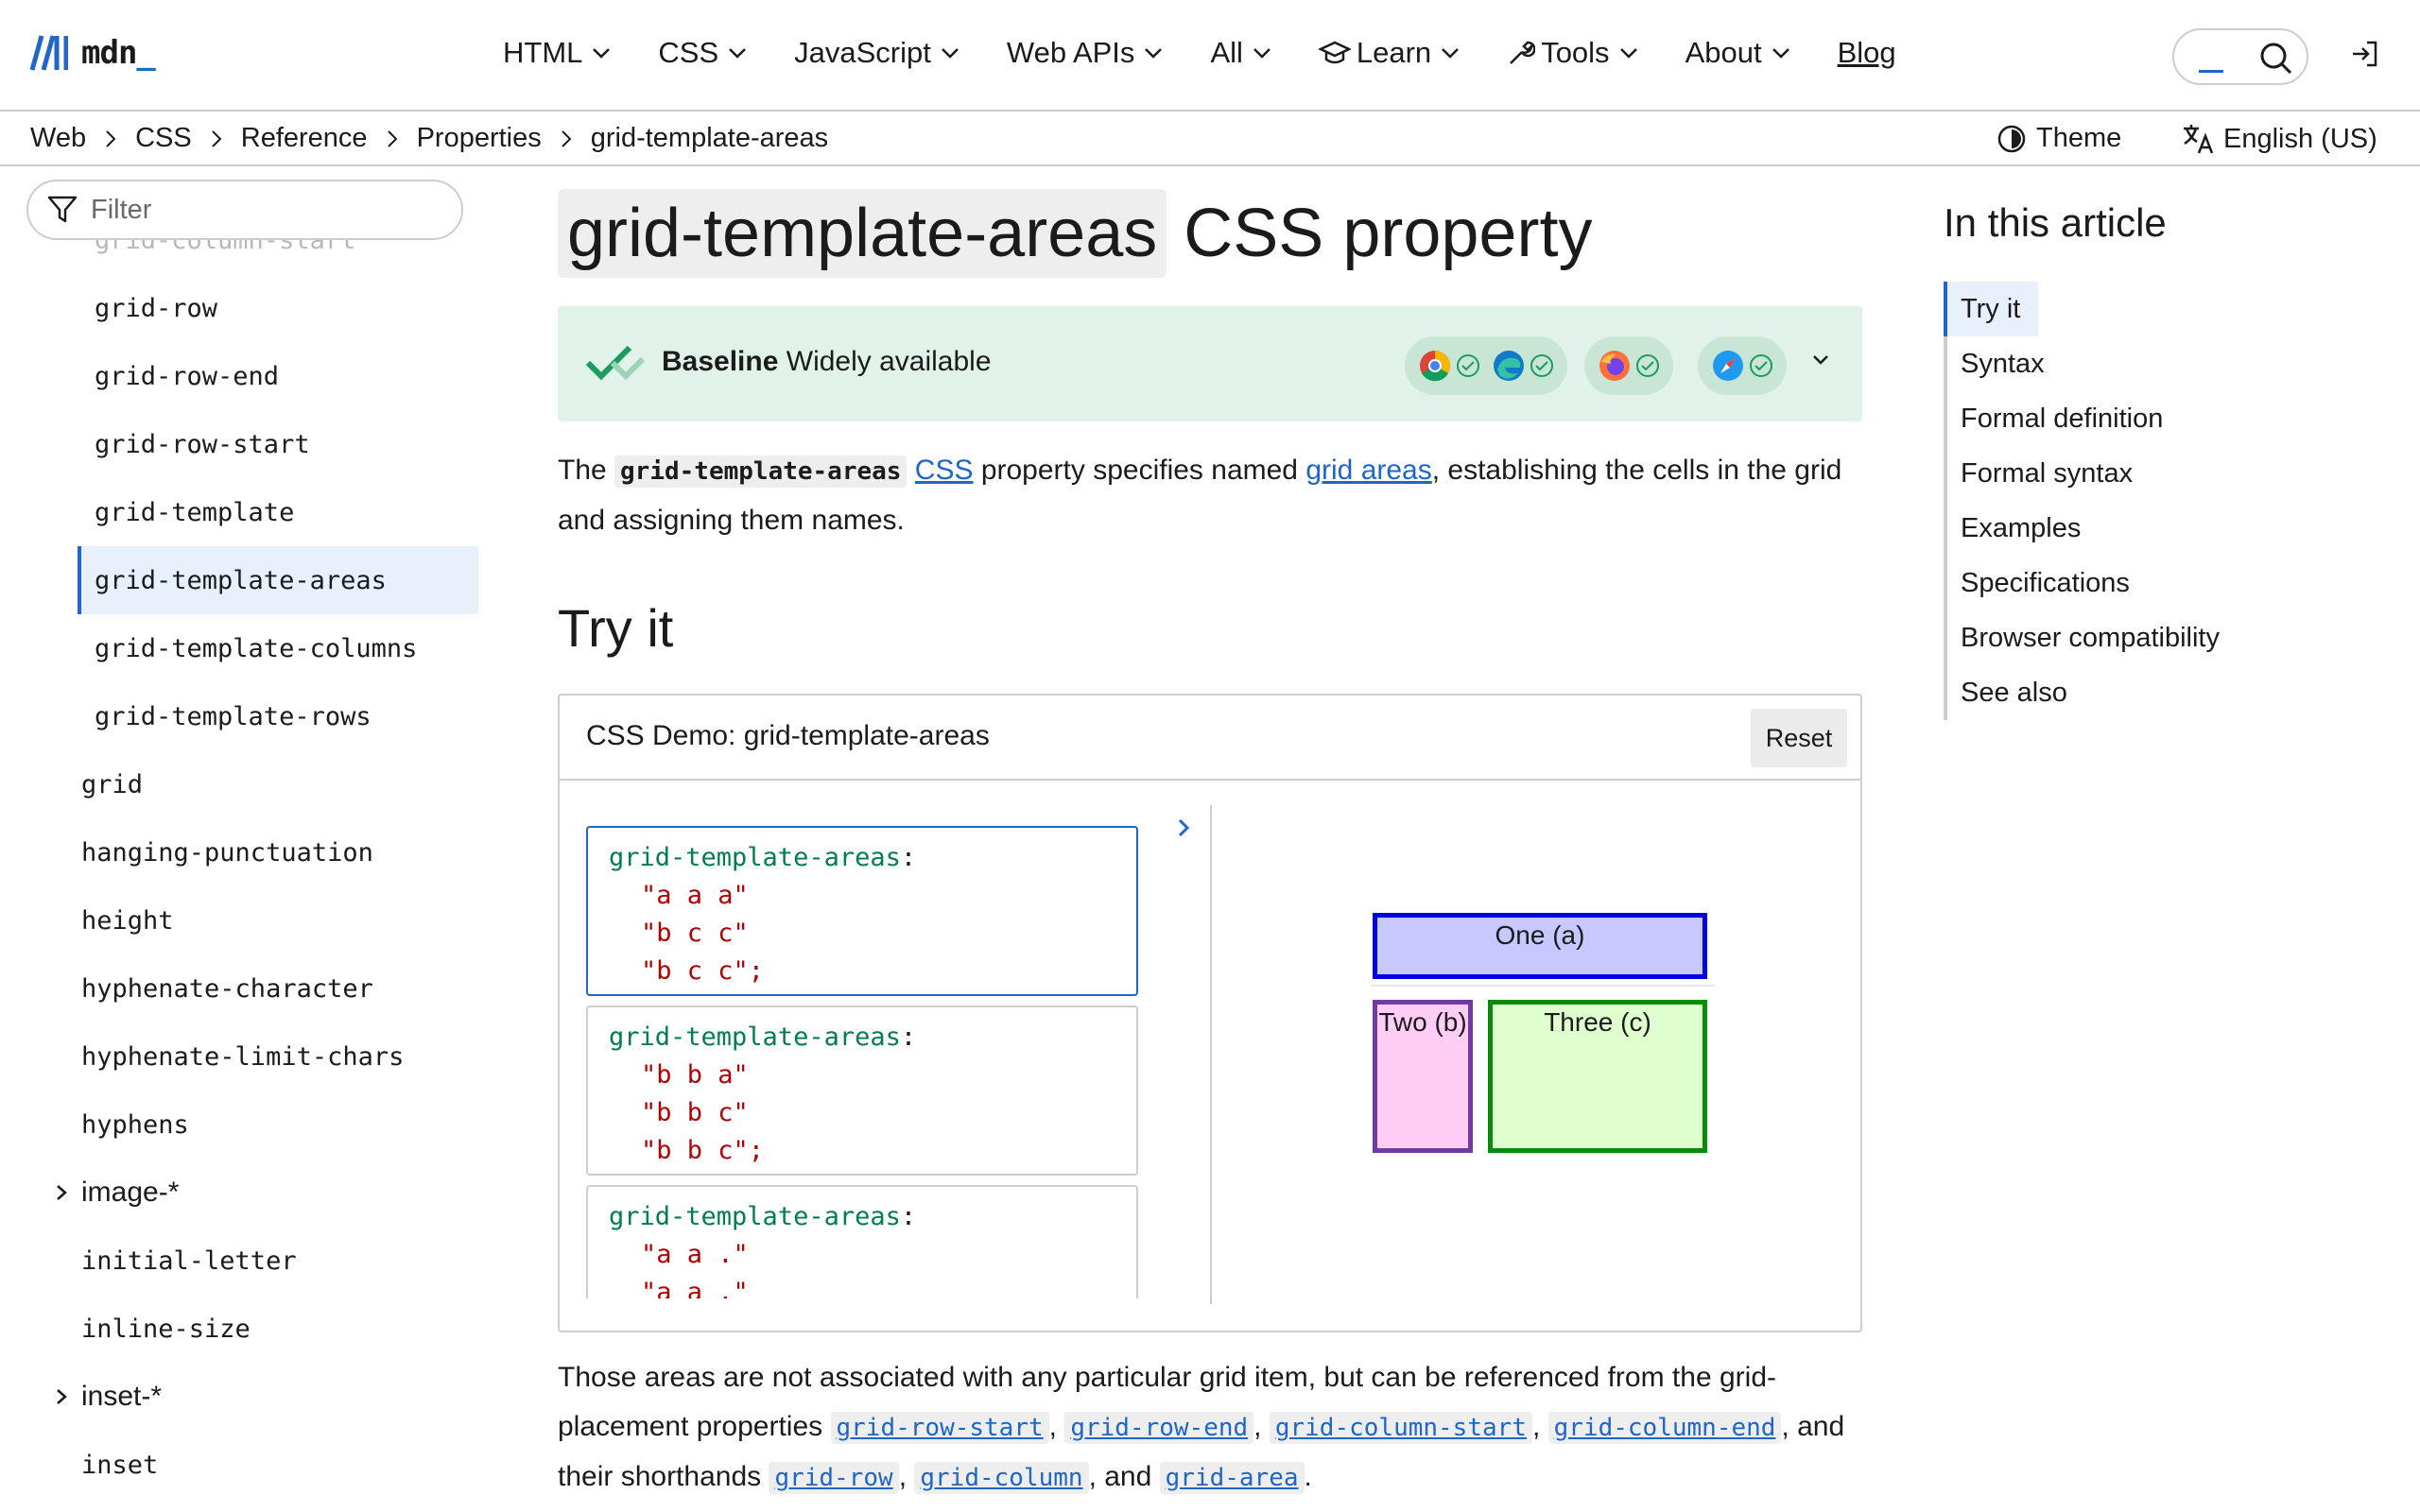 The height and width of the screenshot is (1512, 2420). I want to click on sidebar-item-hyphenate-limit-chars: hyphenate-limit-chars, so click(246, 1056).